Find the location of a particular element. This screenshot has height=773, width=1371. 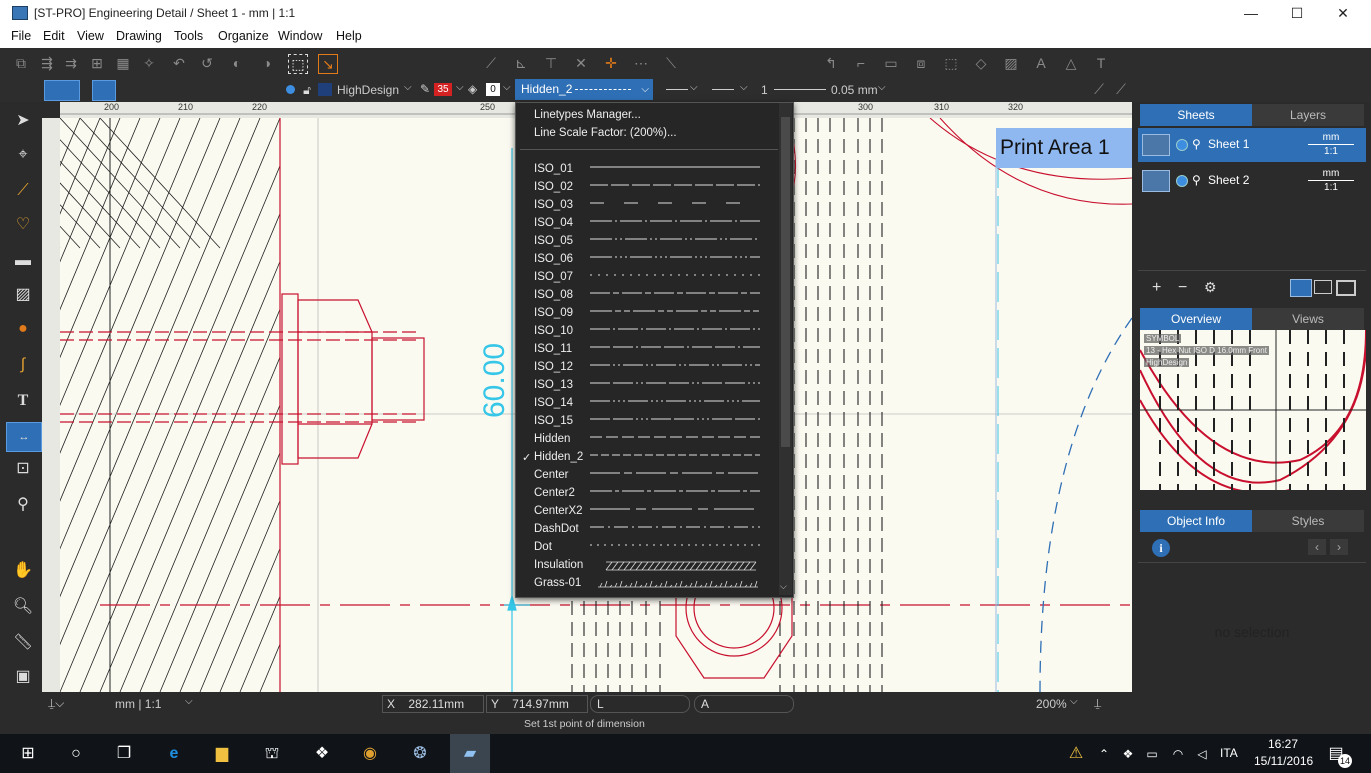

menu-view: View is located at coordinates (90, 36).